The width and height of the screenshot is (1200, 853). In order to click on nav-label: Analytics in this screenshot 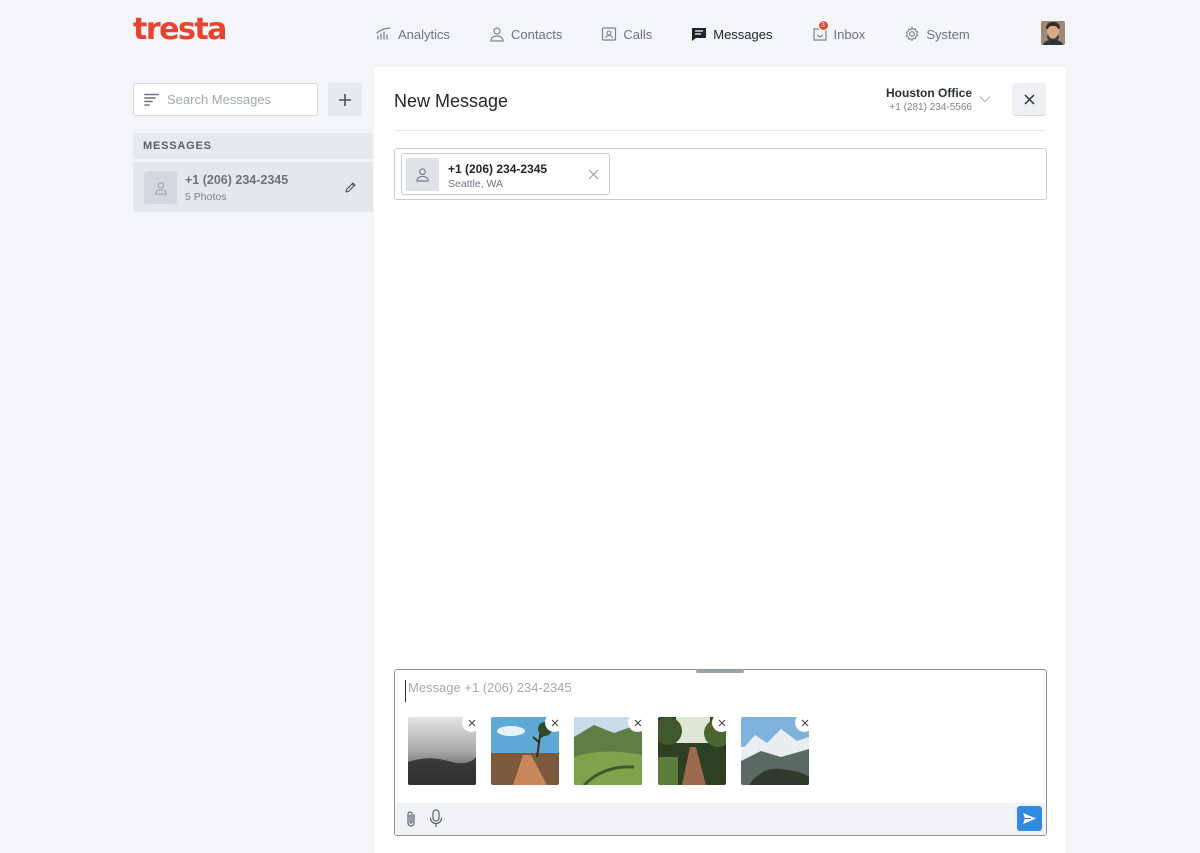, I will do `click(424, 34)`.